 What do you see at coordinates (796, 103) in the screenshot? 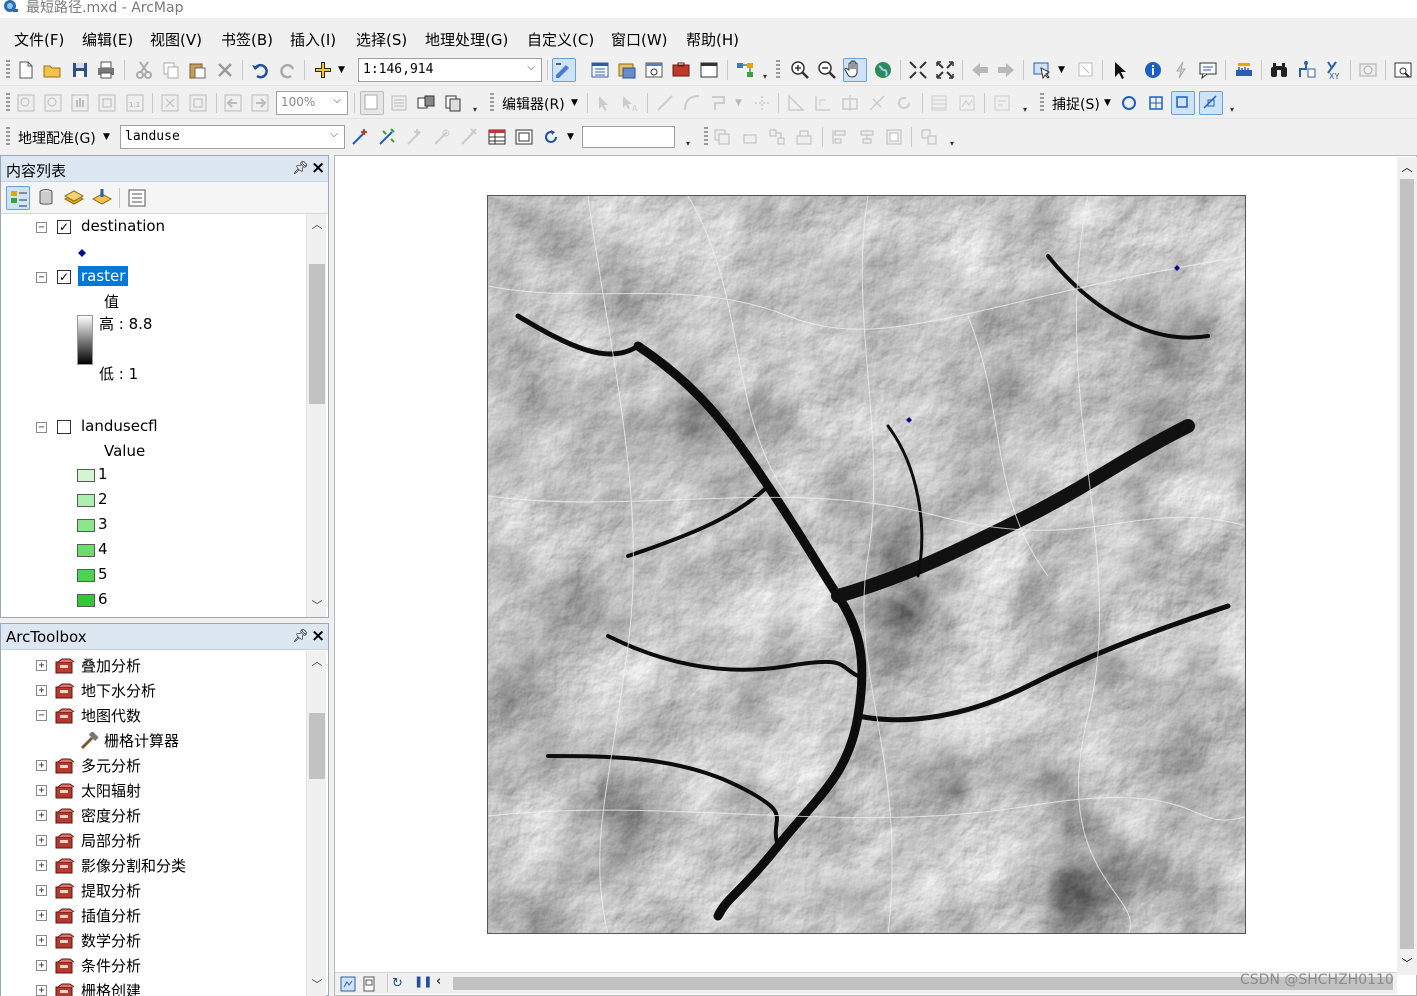
I see `edit-vertices-icon` at bounding box center [796, 103].